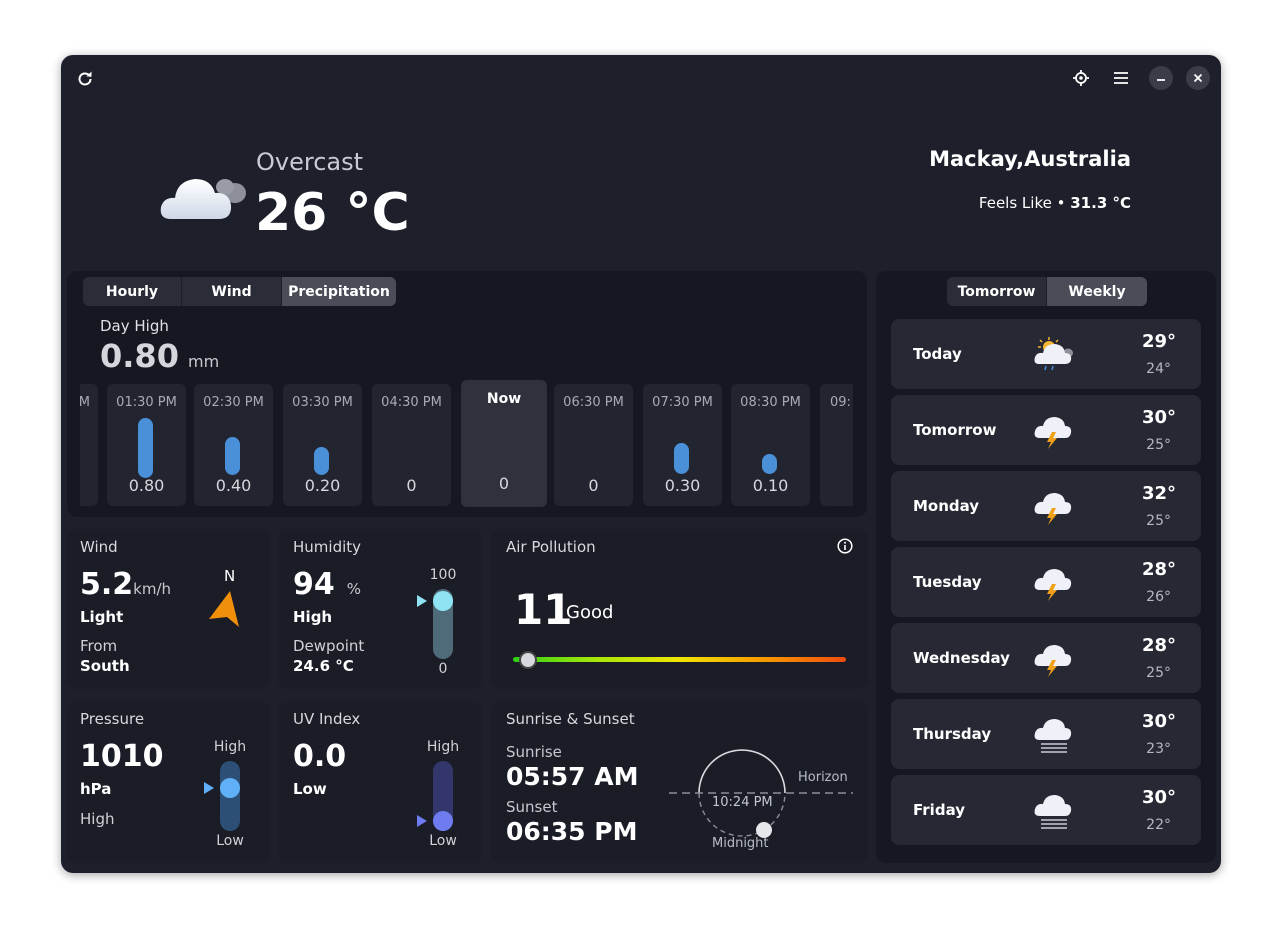  What do you see at coordinates (146, 402) in the screenshot?
I see `hour-time: 01:30 PM` at bounding box center [146, 402].